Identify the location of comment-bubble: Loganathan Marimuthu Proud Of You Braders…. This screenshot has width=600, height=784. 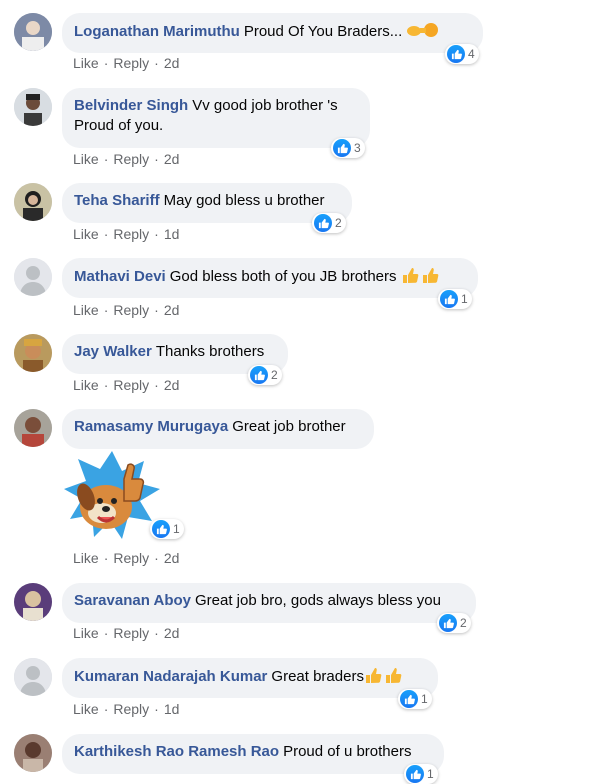
(272, 33).